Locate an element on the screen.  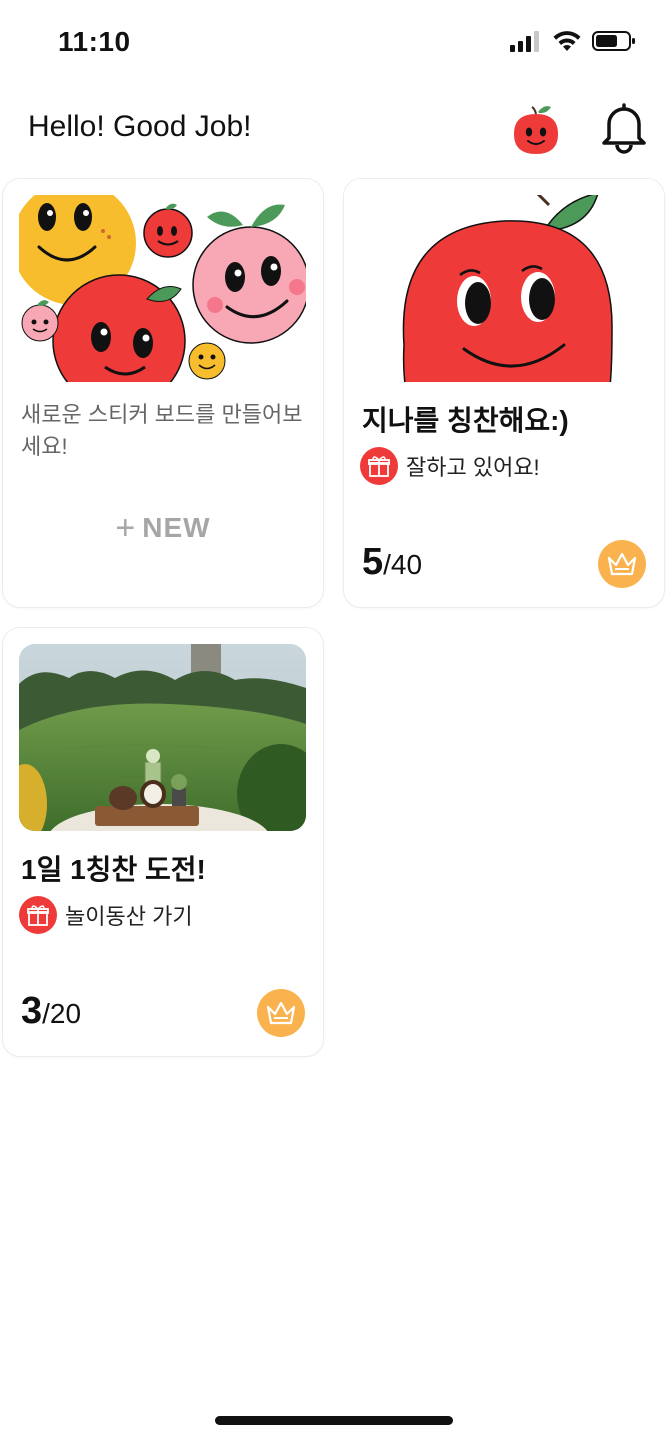
header: Hello! Good Job! is located at coordinates (333, 131).